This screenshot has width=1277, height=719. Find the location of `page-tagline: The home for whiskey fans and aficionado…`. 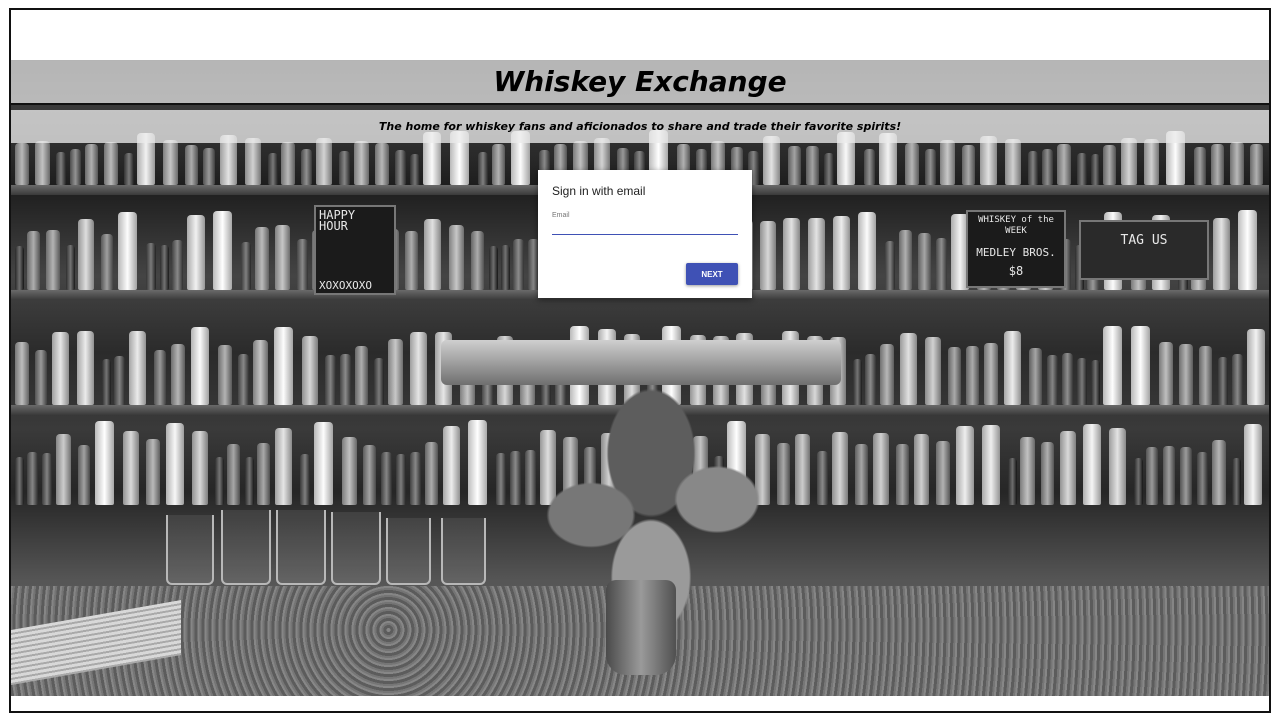

page-tagline: The home for whiskey fans and aficionado… is located at coordinates (640, 126).